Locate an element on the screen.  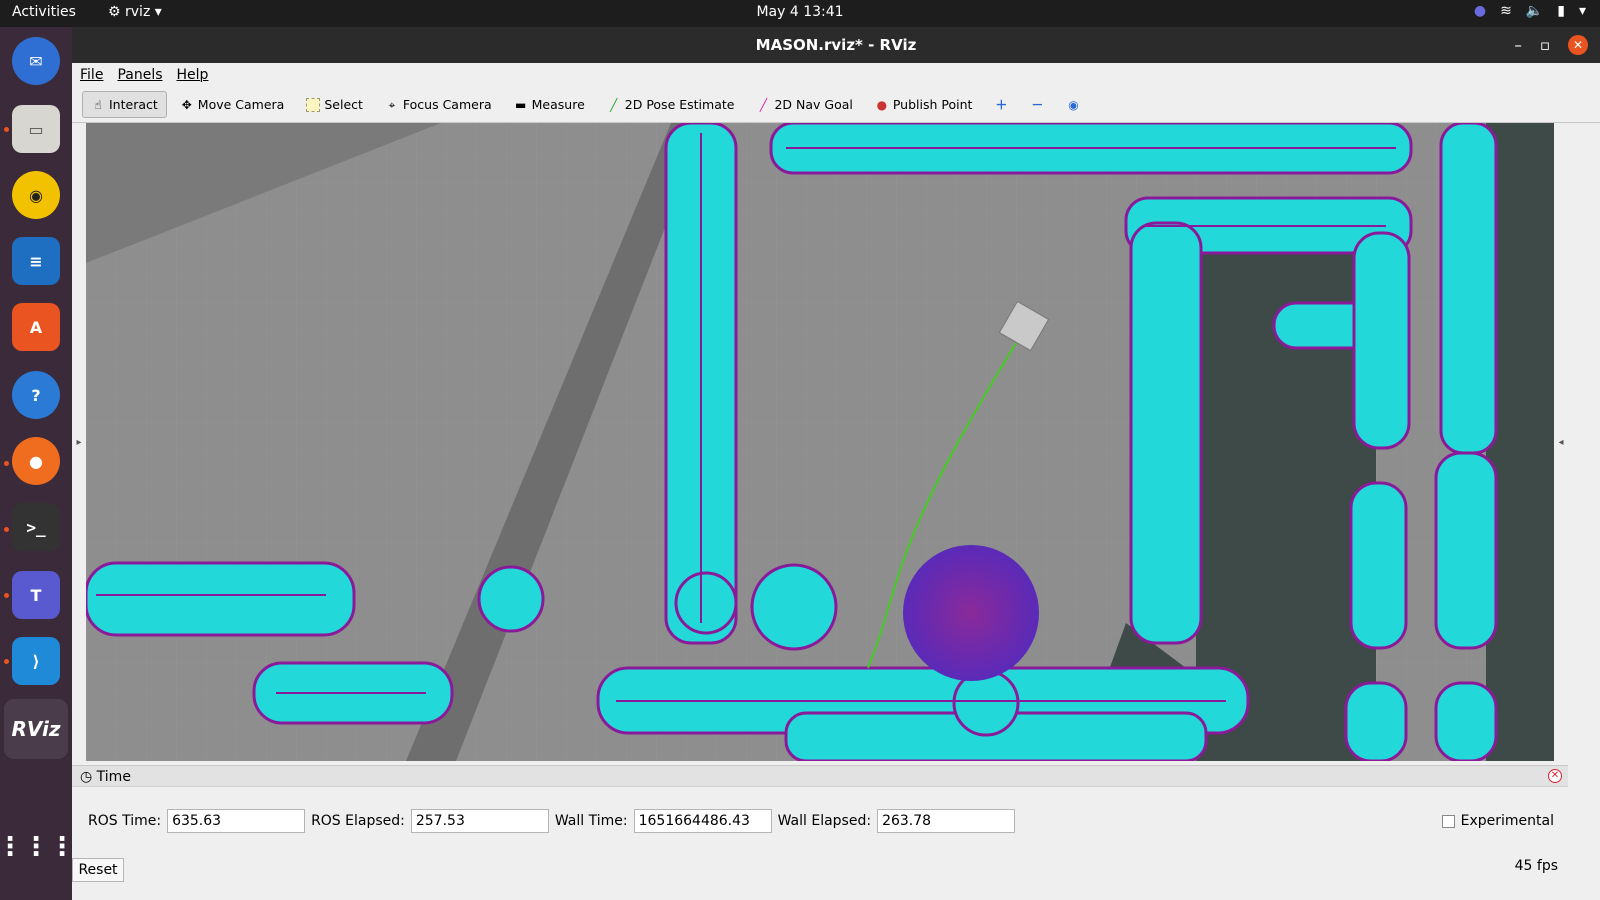
pose-estimate-tool-button: ╱ 2D Pose Estimate is located at coordinates (671, 104).